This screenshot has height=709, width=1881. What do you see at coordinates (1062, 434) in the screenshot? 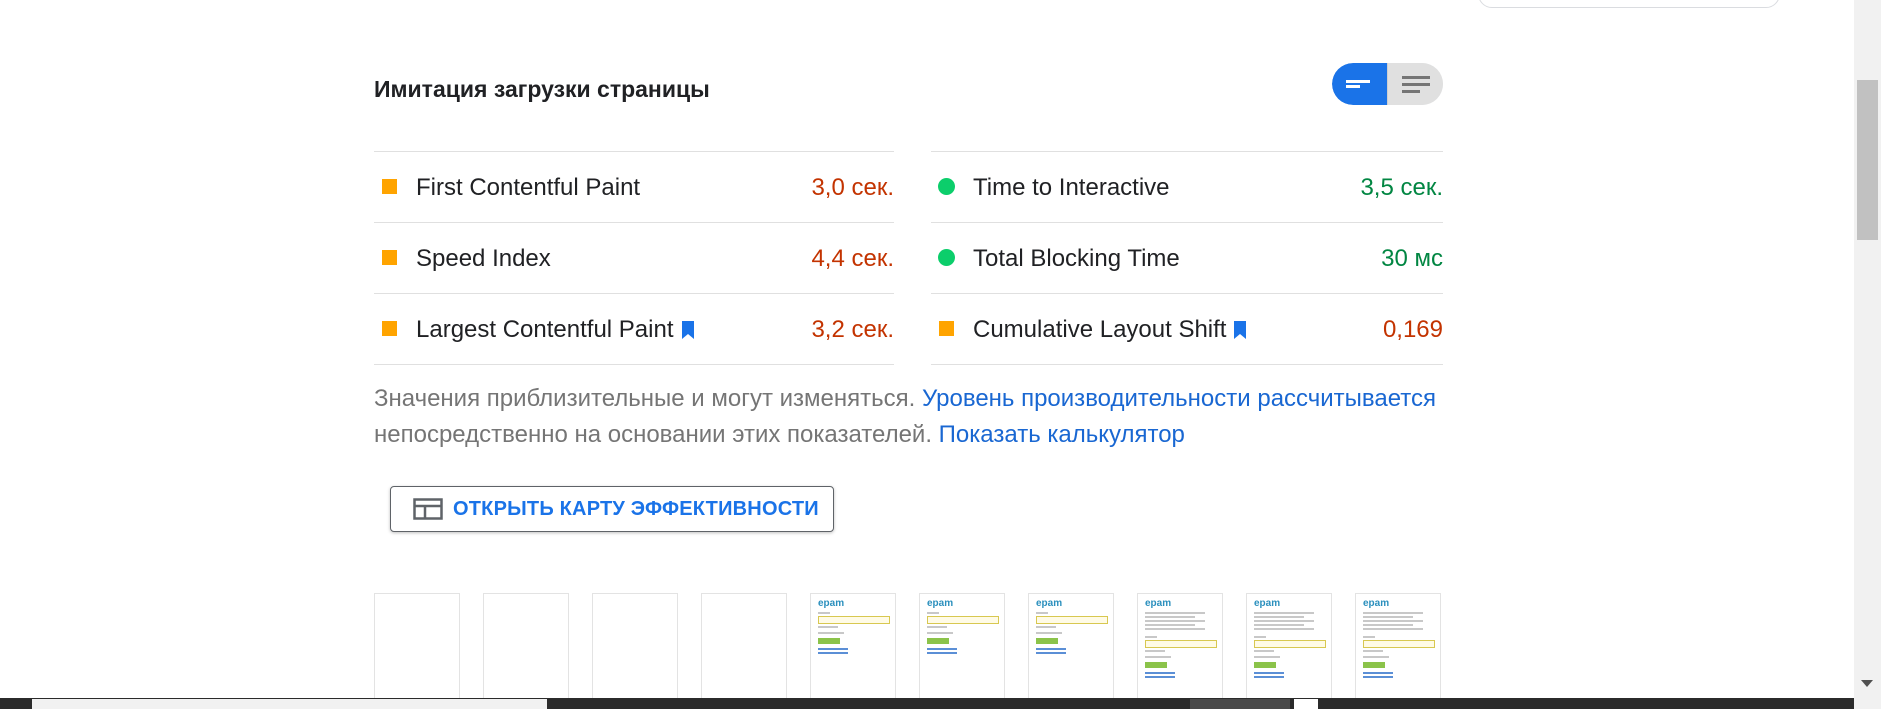
I see `show-calculator-link: Показать калькулятор` at bounding box center [1062, 434].